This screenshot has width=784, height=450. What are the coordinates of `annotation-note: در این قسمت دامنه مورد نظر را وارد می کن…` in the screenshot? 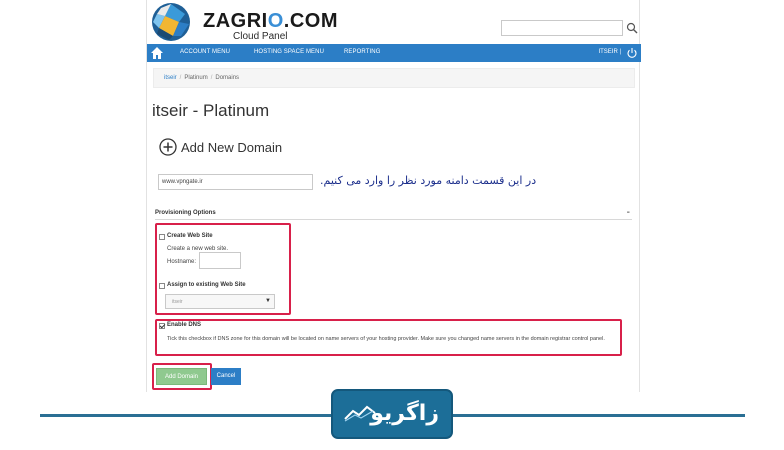 It's located at (428, 180).